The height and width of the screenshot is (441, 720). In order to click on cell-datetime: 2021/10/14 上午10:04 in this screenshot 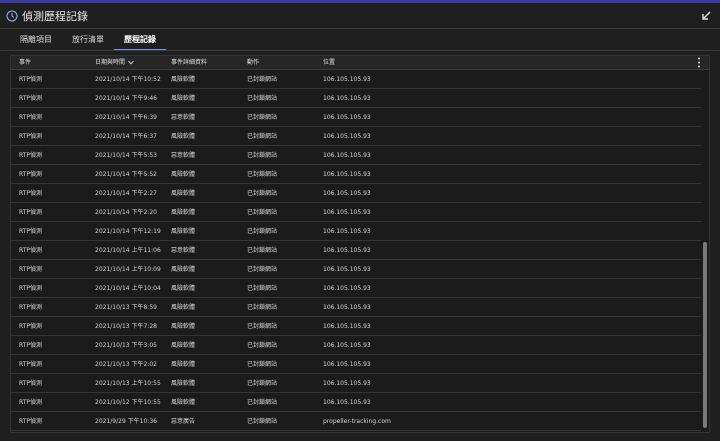, I will do `click(128, 288)`.